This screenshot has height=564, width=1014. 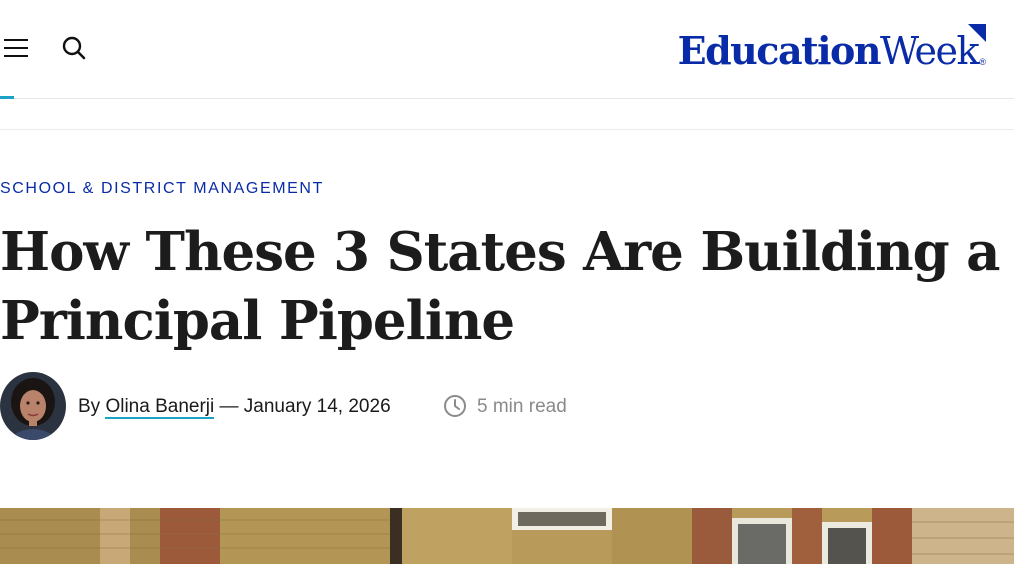 I want to click on read-time: 5 min read, so click(x=522, y=406).